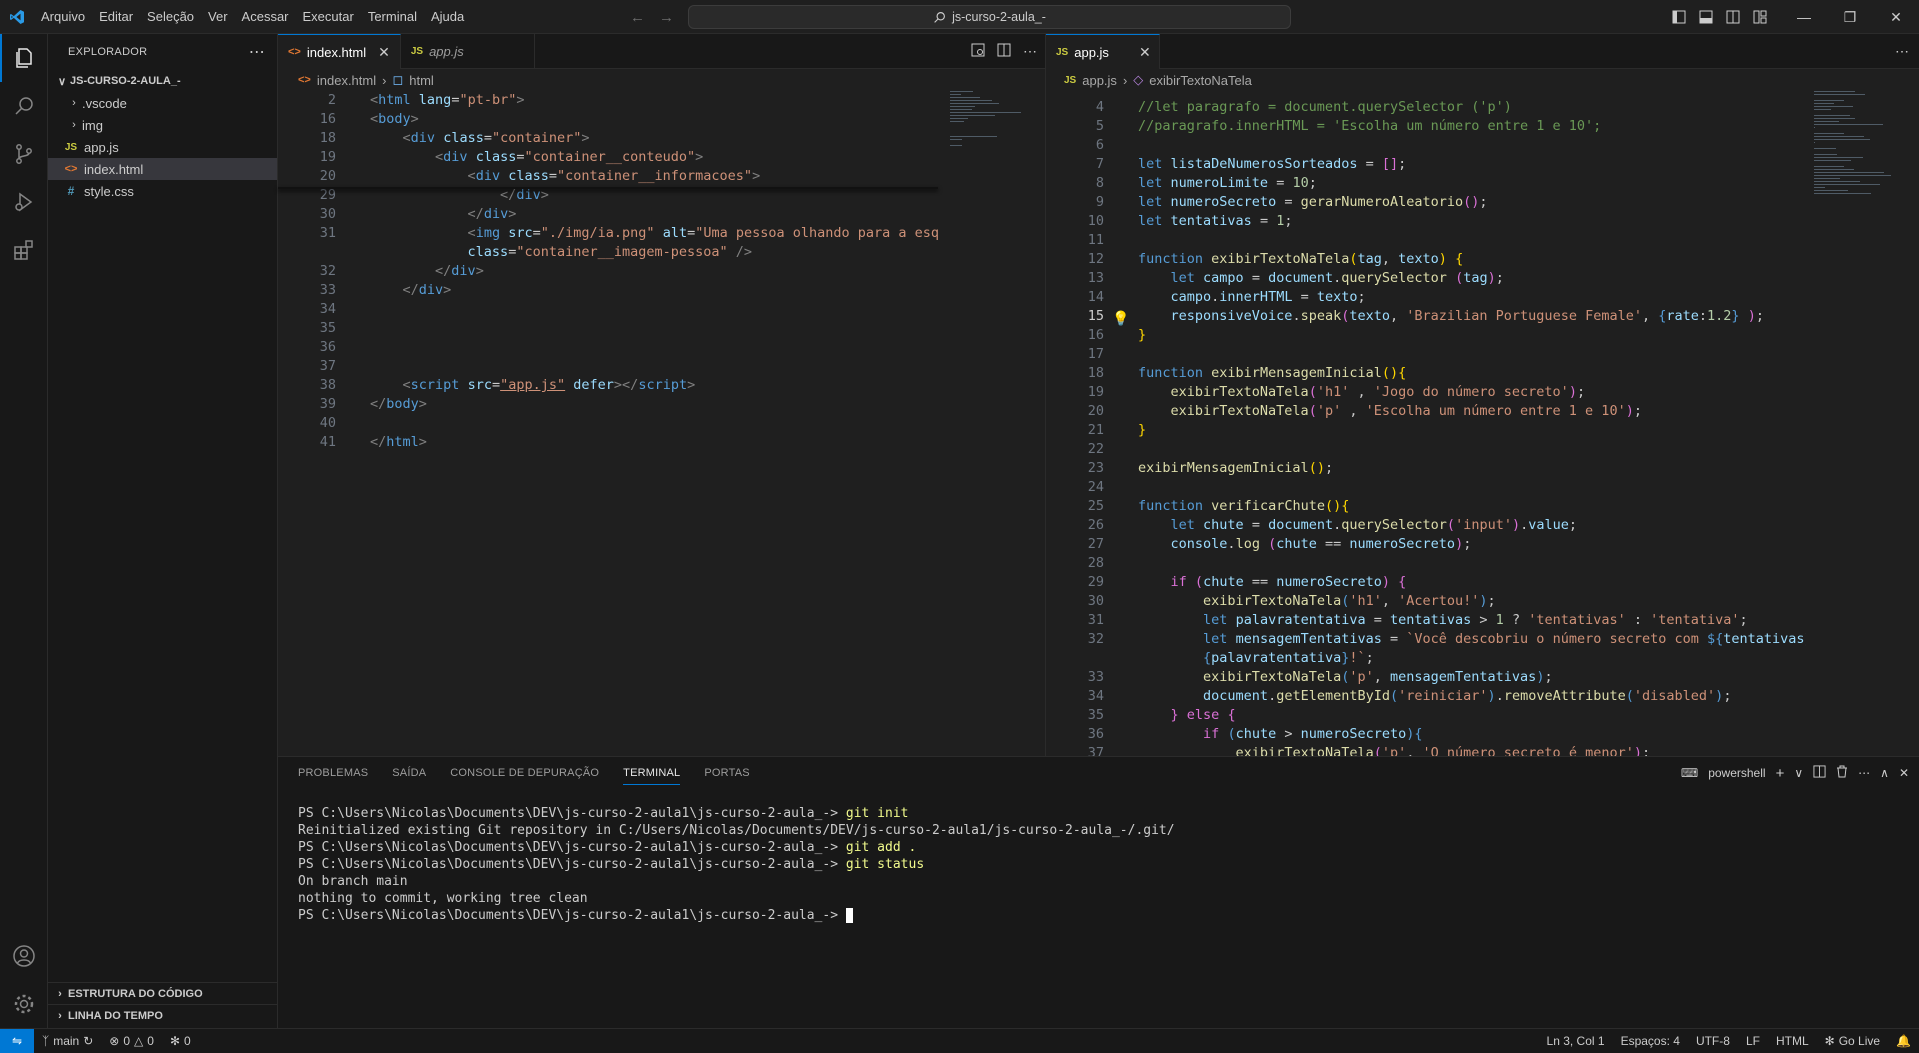 The width and height of the screenshot is (1919, 1053). Describe the element at coordinates (162, 81) in the screenshot. I see `workspace-root: ∨ JS-CURSO-2-AULA_-` at that location.